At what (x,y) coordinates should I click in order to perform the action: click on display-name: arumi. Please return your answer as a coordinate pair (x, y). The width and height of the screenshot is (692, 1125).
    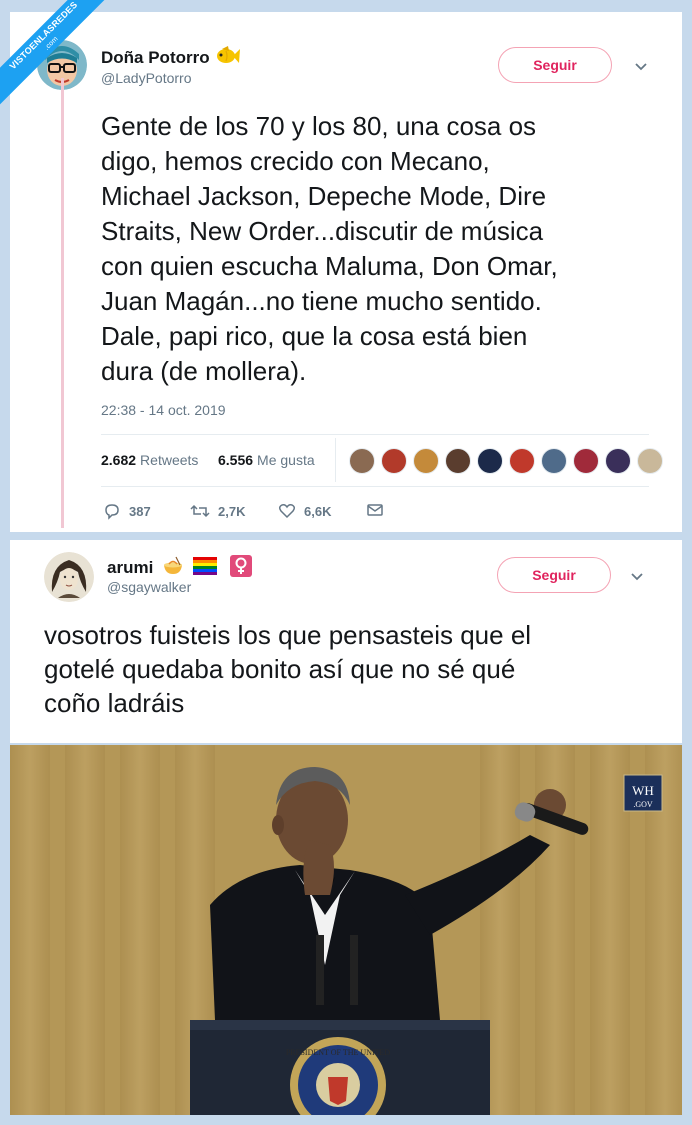
    Looking at the image, I should click on (179, 568).